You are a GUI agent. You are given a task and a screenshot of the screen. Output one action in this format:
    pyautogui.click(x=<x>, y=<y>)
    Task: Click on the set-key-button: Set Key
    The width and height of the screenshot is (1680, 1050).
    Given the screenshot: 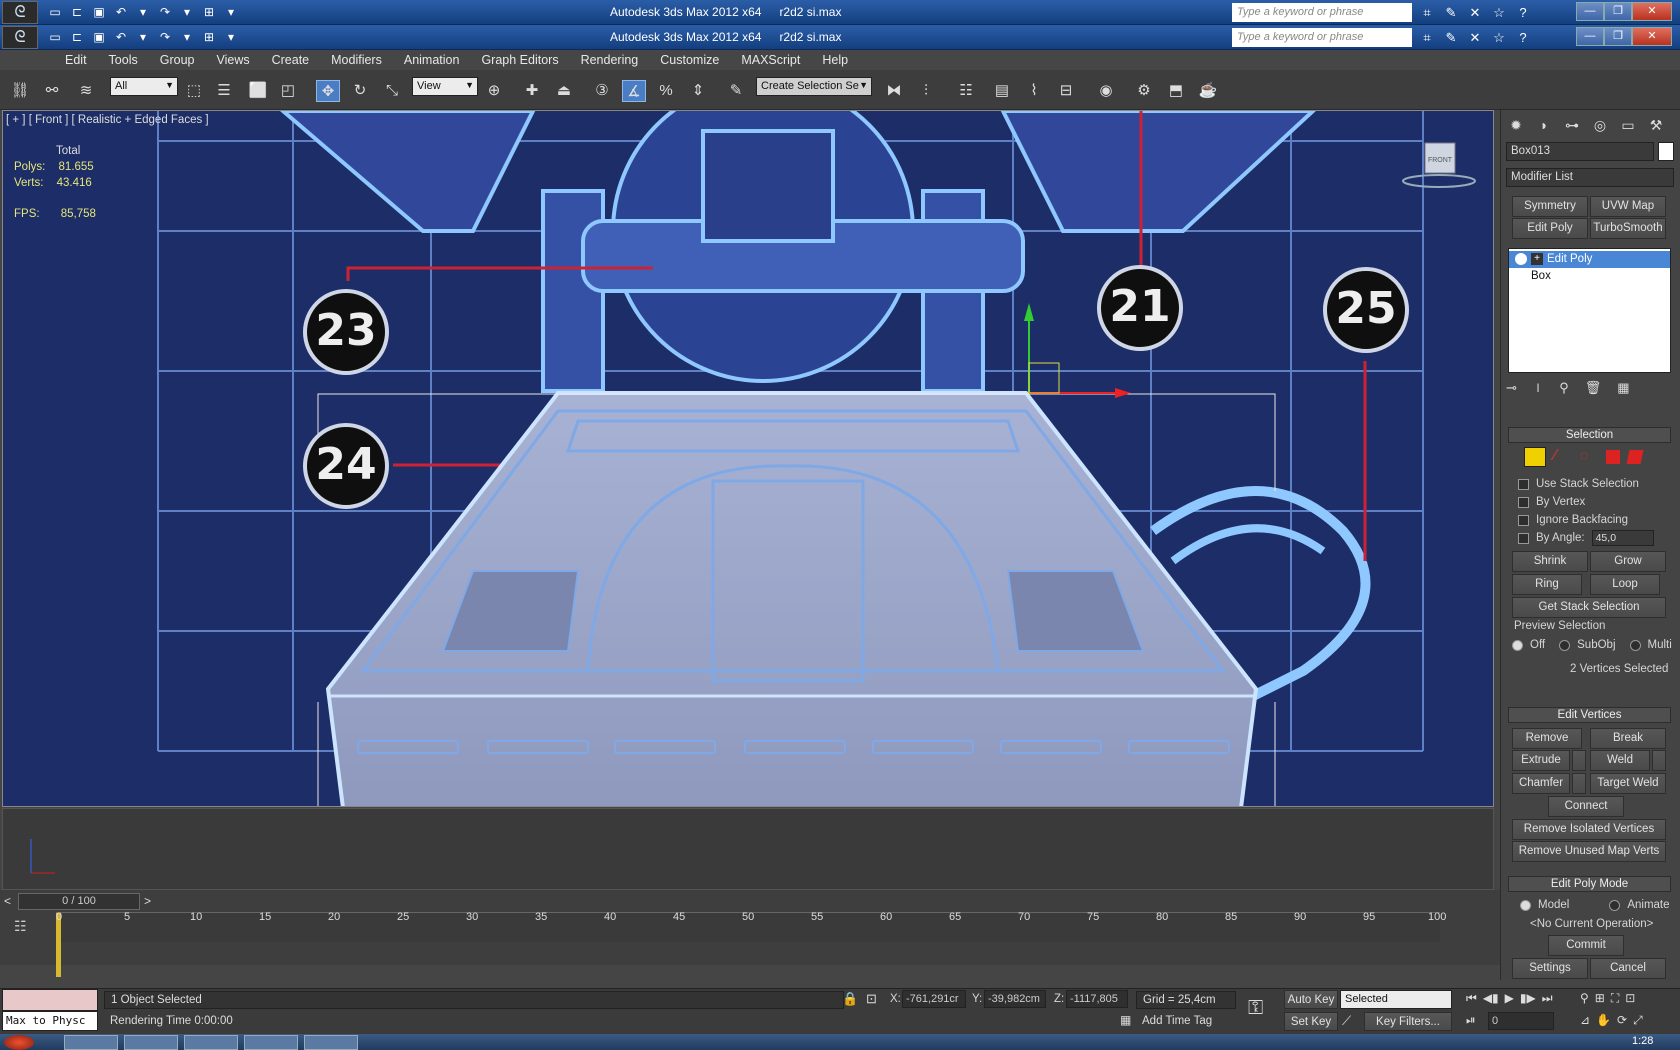 What is the action you would take?
    pyautogui.click(x=1311, y=1021)
    